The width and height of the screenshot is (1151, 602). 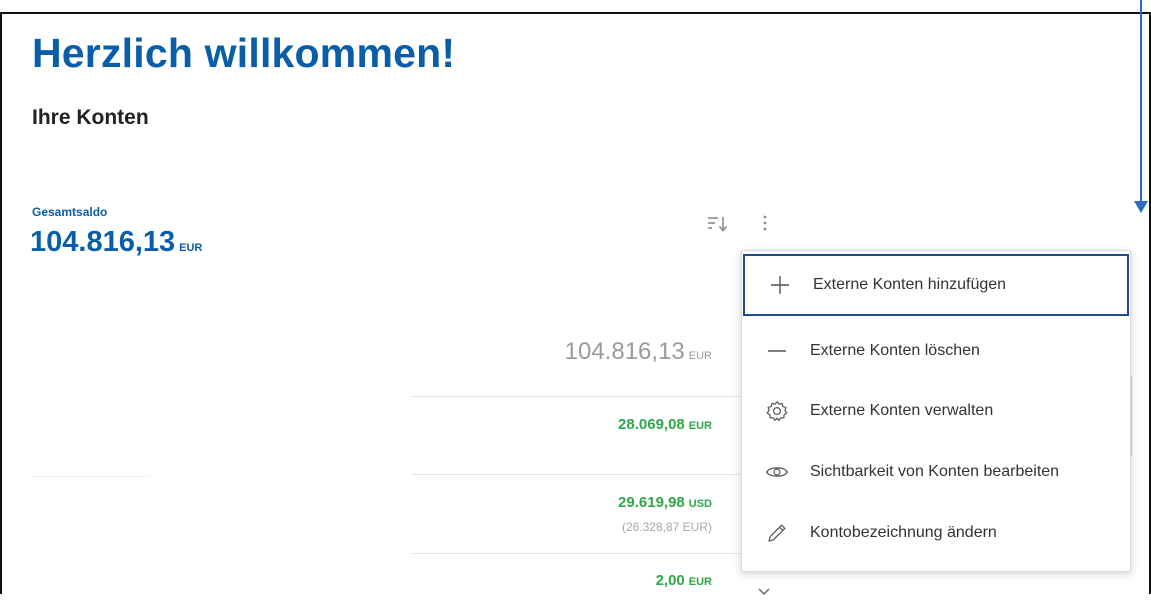 What do you see at coordinates (777, 472) in the screenshot?
I see `eye-icon` at bounding box center [777, 472].